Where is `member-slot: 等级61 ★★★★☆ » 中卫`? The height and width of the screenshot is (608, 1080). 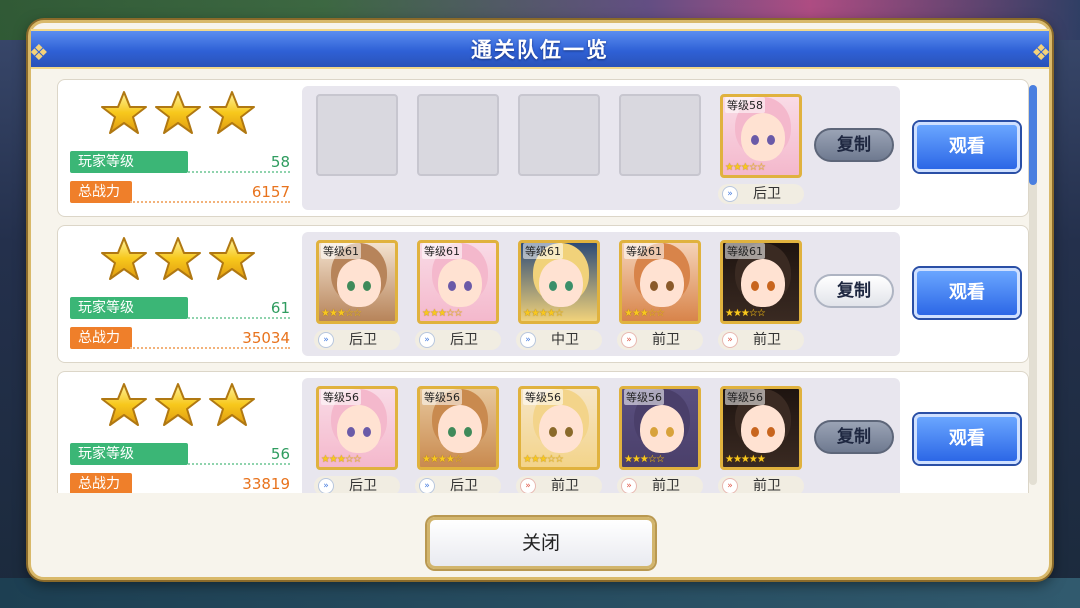
member-slot: 等级61 ★★★★☆ » 中卫 is located at coordinates (559, 295).